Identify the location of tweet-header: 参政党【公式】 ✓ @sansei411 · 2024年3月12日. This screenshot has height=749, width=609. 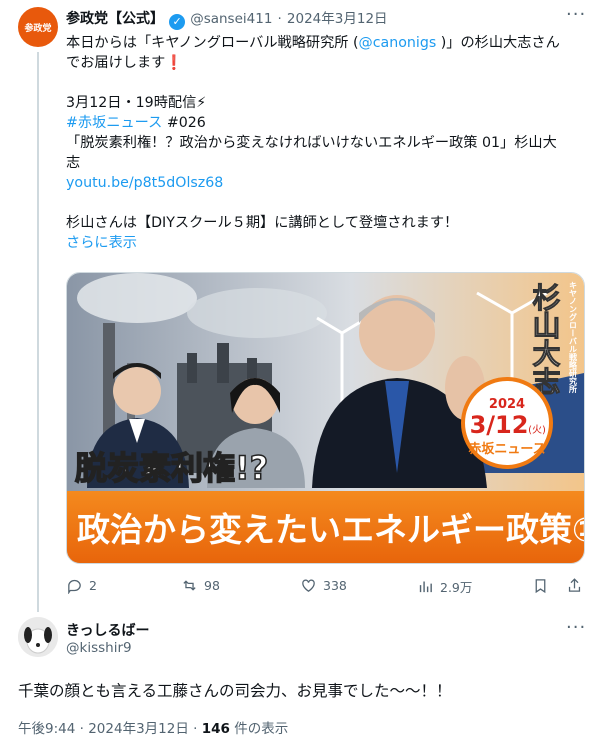
(227, 18).